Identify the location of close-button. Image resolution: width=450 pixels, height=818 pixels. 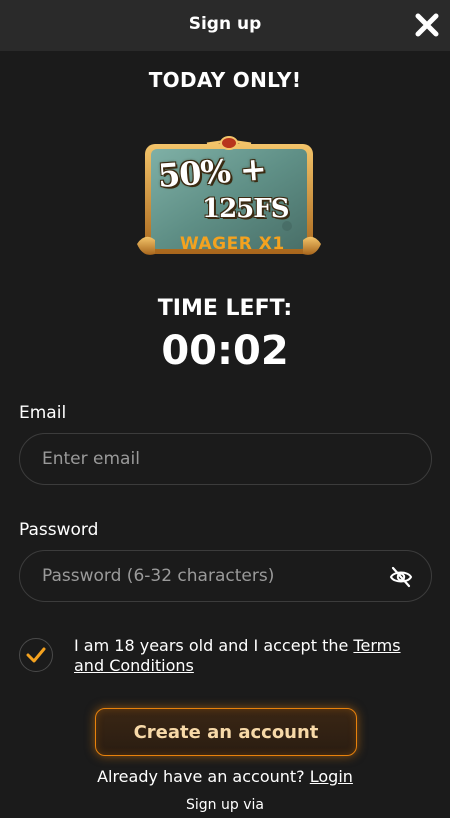
(427, 25).